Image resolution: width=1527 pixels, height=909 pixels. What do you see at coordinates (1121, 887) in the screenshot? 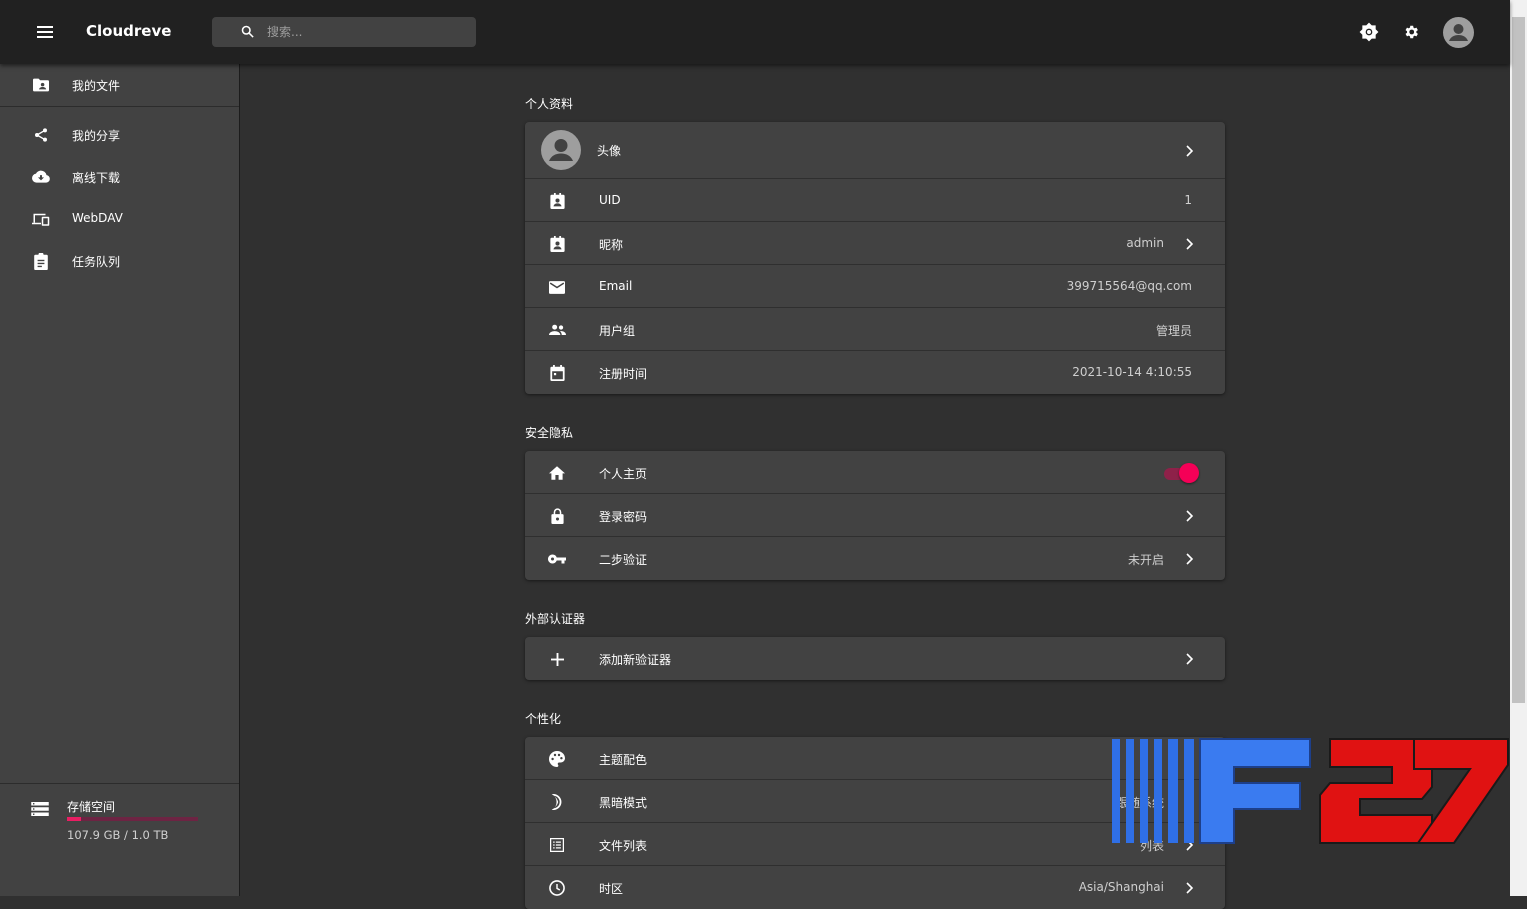
I see `timezone-value: Asia/Shanghai` at bounding box center [1121, 887].